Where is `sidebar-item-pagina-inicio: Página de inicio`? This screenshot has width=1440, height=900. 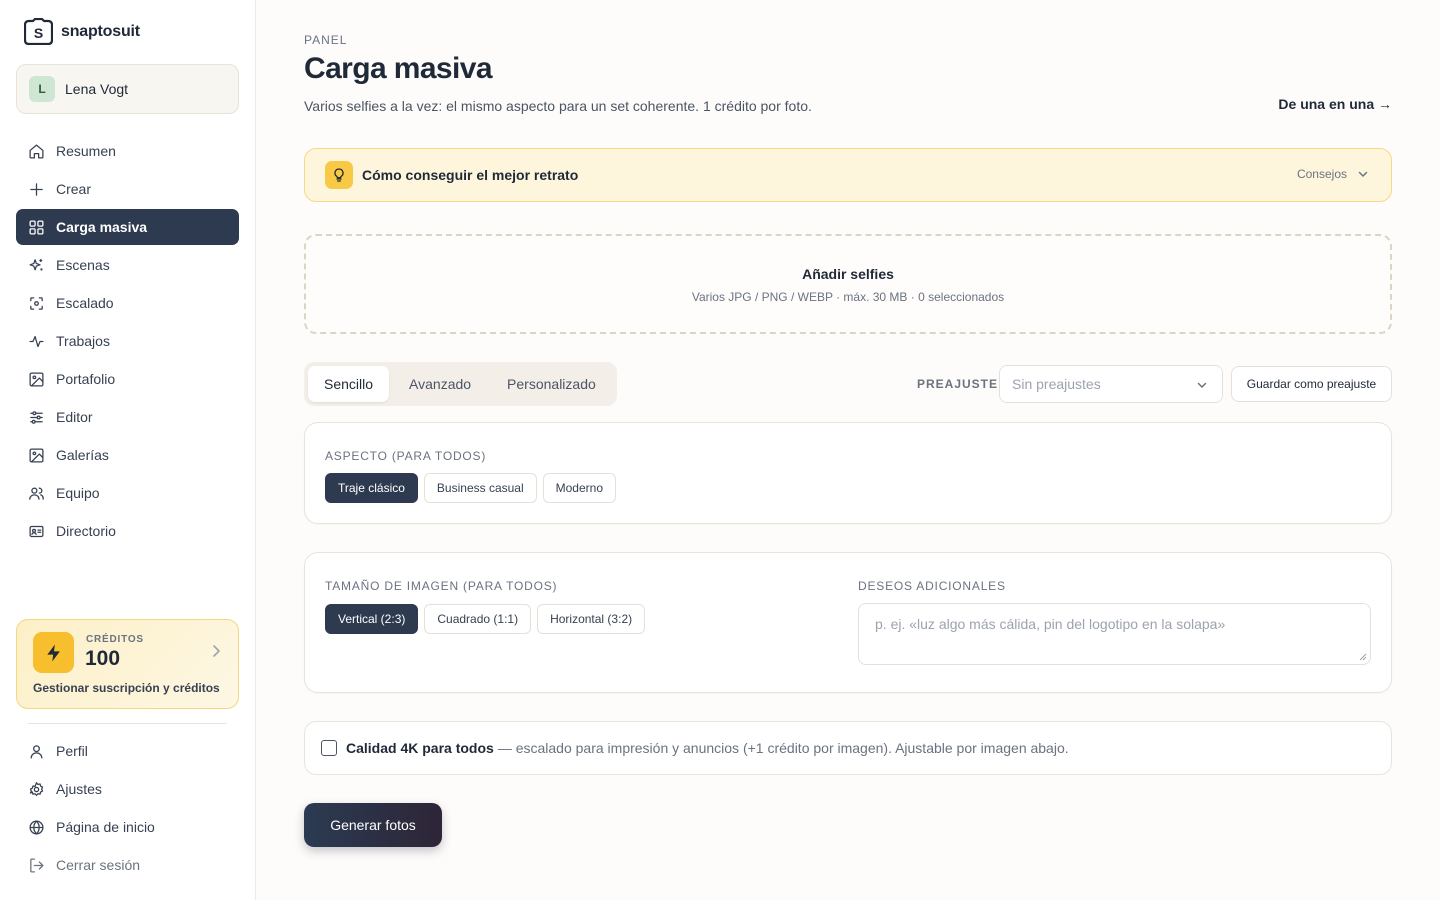
sidebar-item-pagina-inicio: Página de inicio is located at coordinates (127, 827).